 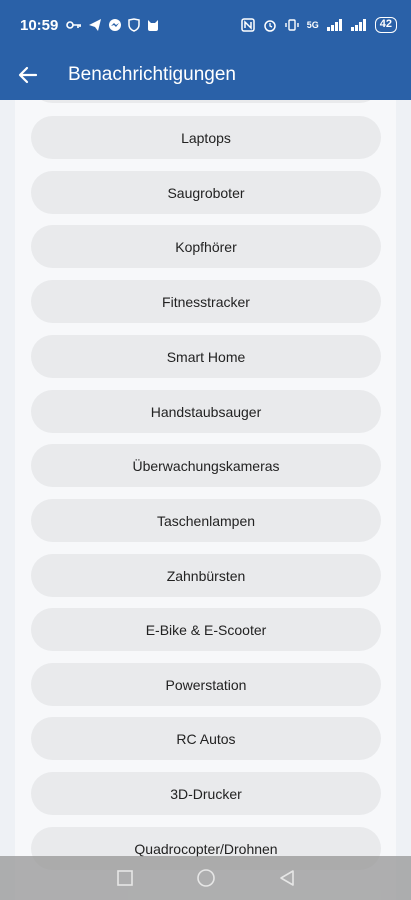 What do you see at coordinates (206, 411) in the screenshot?
I see `category-item-handstaubsauger: Handstaubsauger` at bounding box center [206, 411].